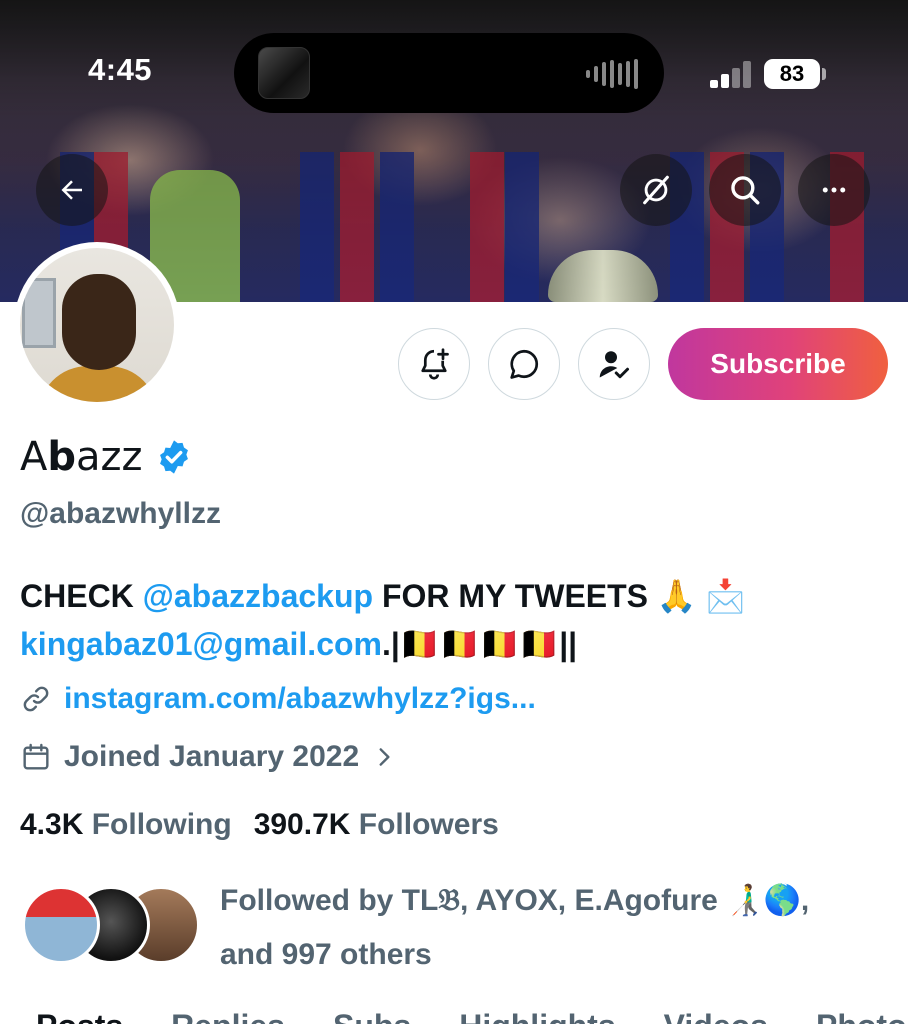 This screenshot has height=1024, width=908. I want to click on more-button, so click(834, 190).